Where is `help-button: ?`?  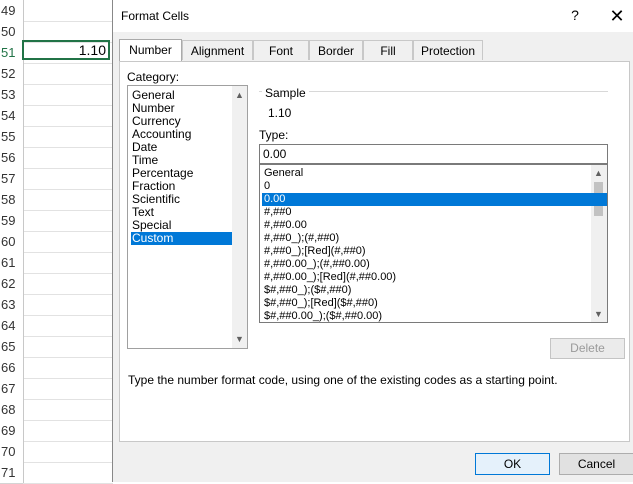
help-button: ? is located at coordinates (575, 16).